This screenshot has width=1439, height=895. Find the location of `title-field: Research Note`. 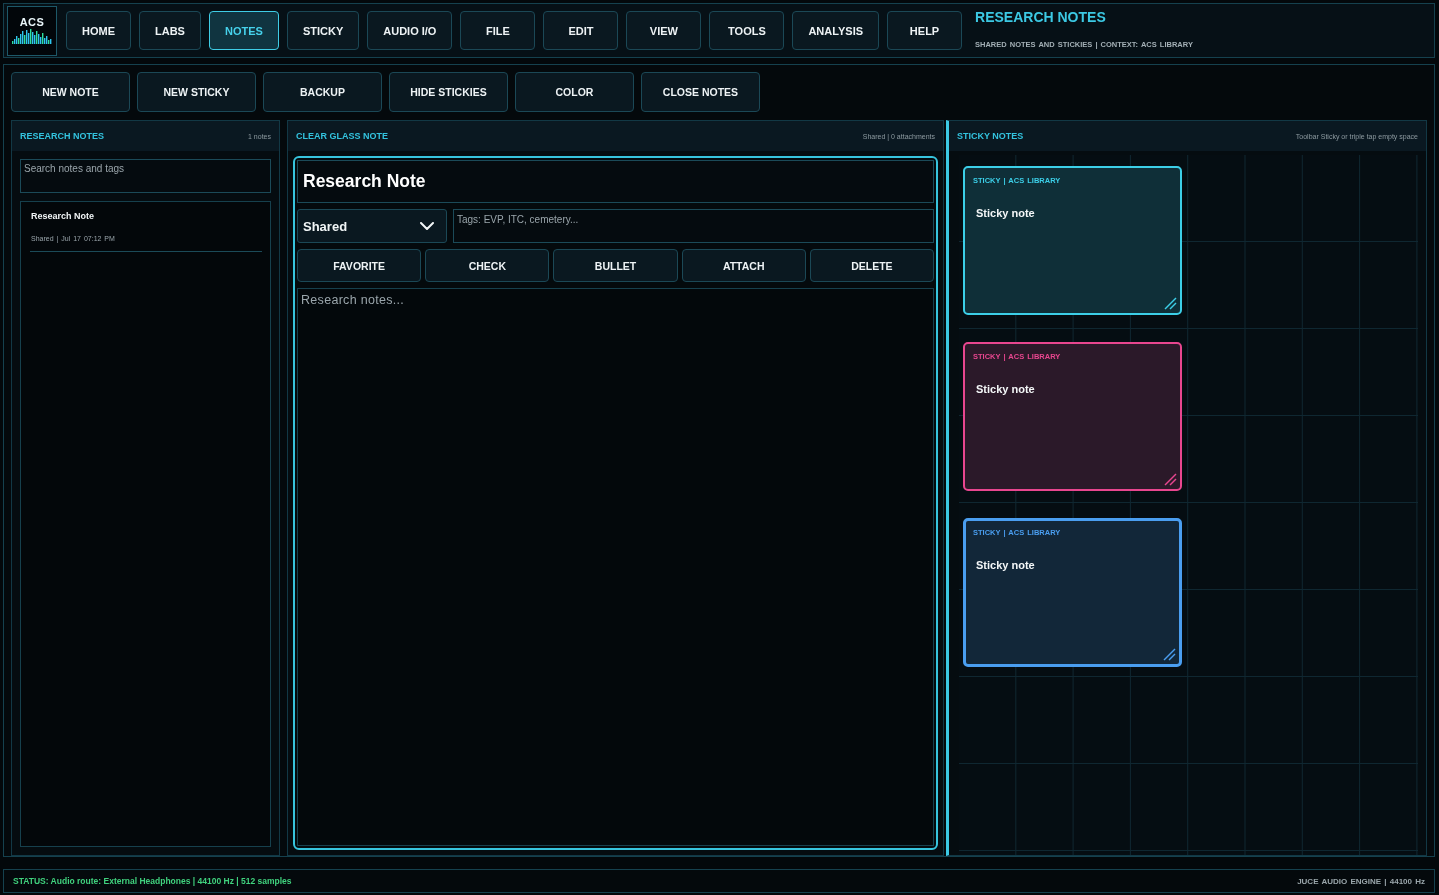

title-field: Research Note is located at coordinates (615, 181).